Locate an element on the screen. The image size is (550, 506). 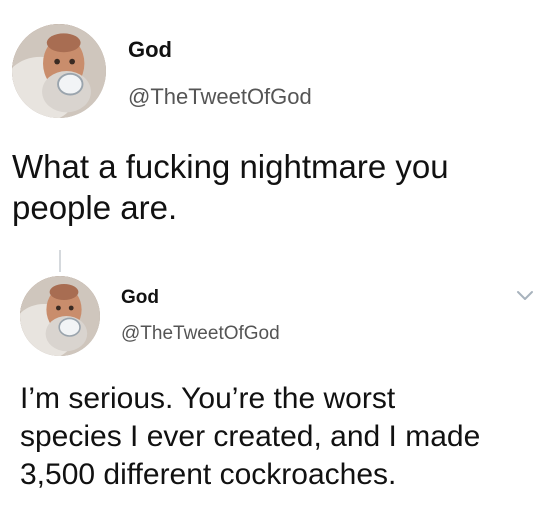
tweet-text-line: people are. is located at coordinates (95, 208).